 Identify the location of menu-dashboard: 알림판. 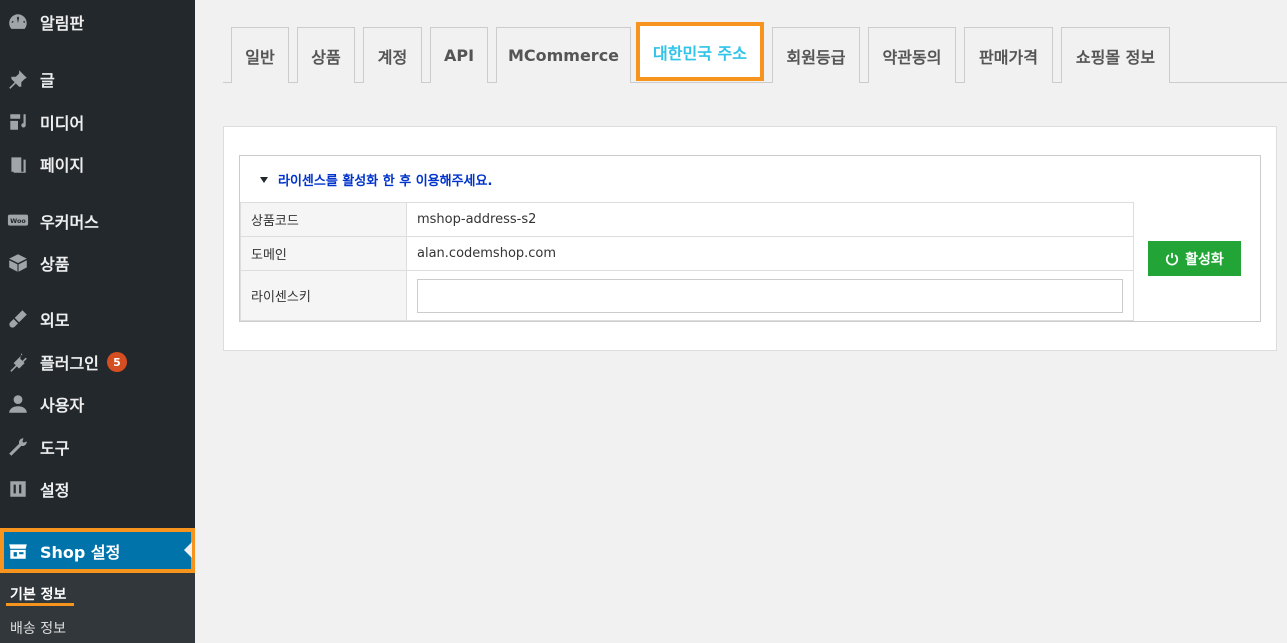
(97, 22).